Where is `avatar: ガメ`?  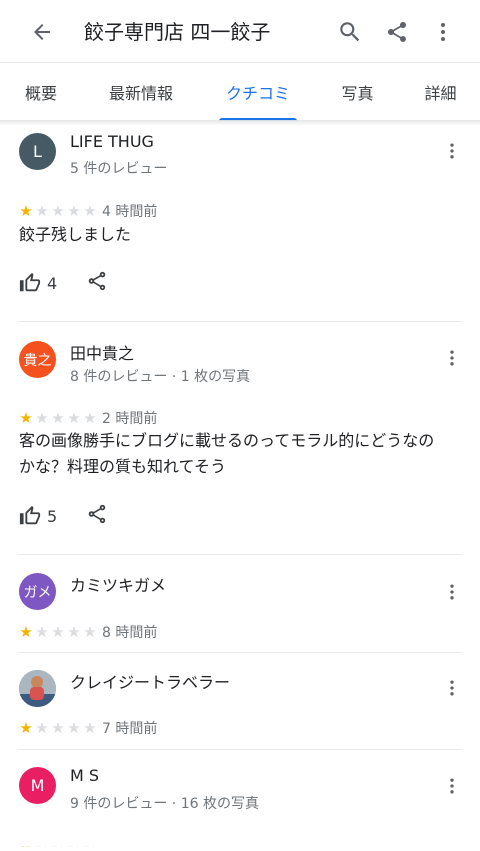 avatar: ガメ is located at coordinates (37, 591).